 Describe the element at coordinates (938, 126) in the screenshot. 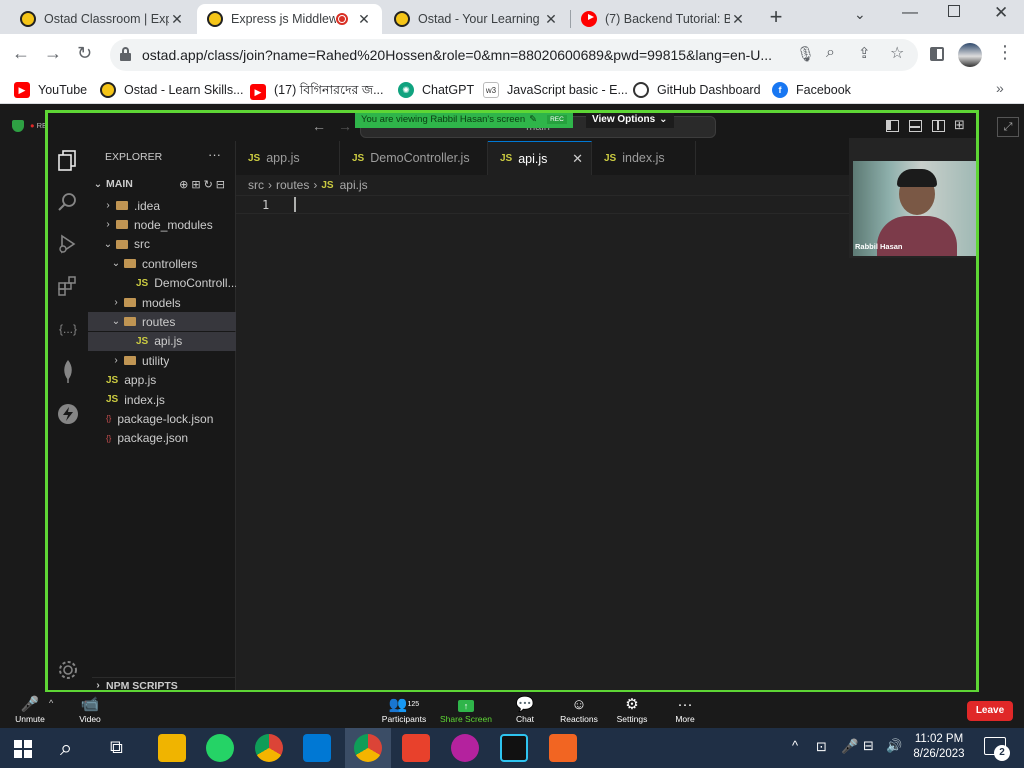

I see `toggle-secondary-sidebar-icon` at that location.